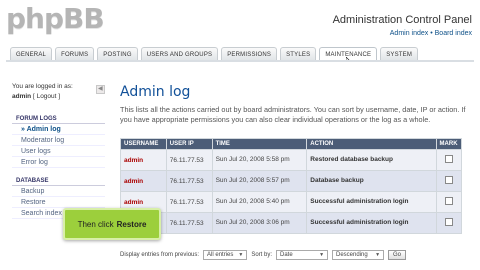  Describe the element at coordinates (58, 191) in the screenshot. I see `menu-item-backup: Backup` at that location.